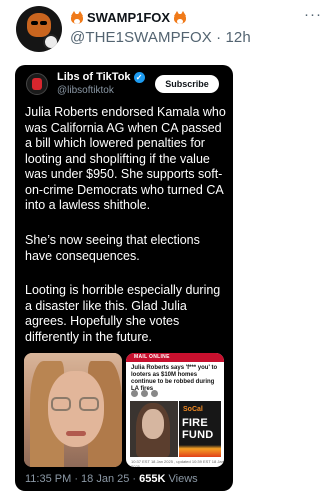  Describe the element at coordinates (193, 409) in the screenshot. I see `ad-socal: SoCal` at that location.